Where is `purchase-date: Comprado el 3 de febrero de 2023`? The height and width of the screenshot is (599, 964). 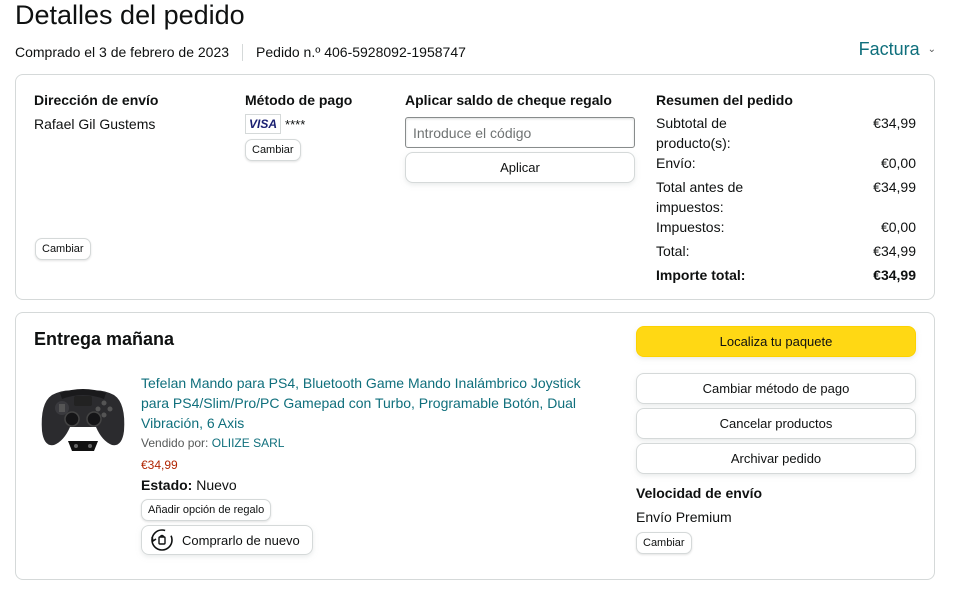
purchase-date: Comprado el 3 de febrero de 2023 is located at coordinates (122, 52).